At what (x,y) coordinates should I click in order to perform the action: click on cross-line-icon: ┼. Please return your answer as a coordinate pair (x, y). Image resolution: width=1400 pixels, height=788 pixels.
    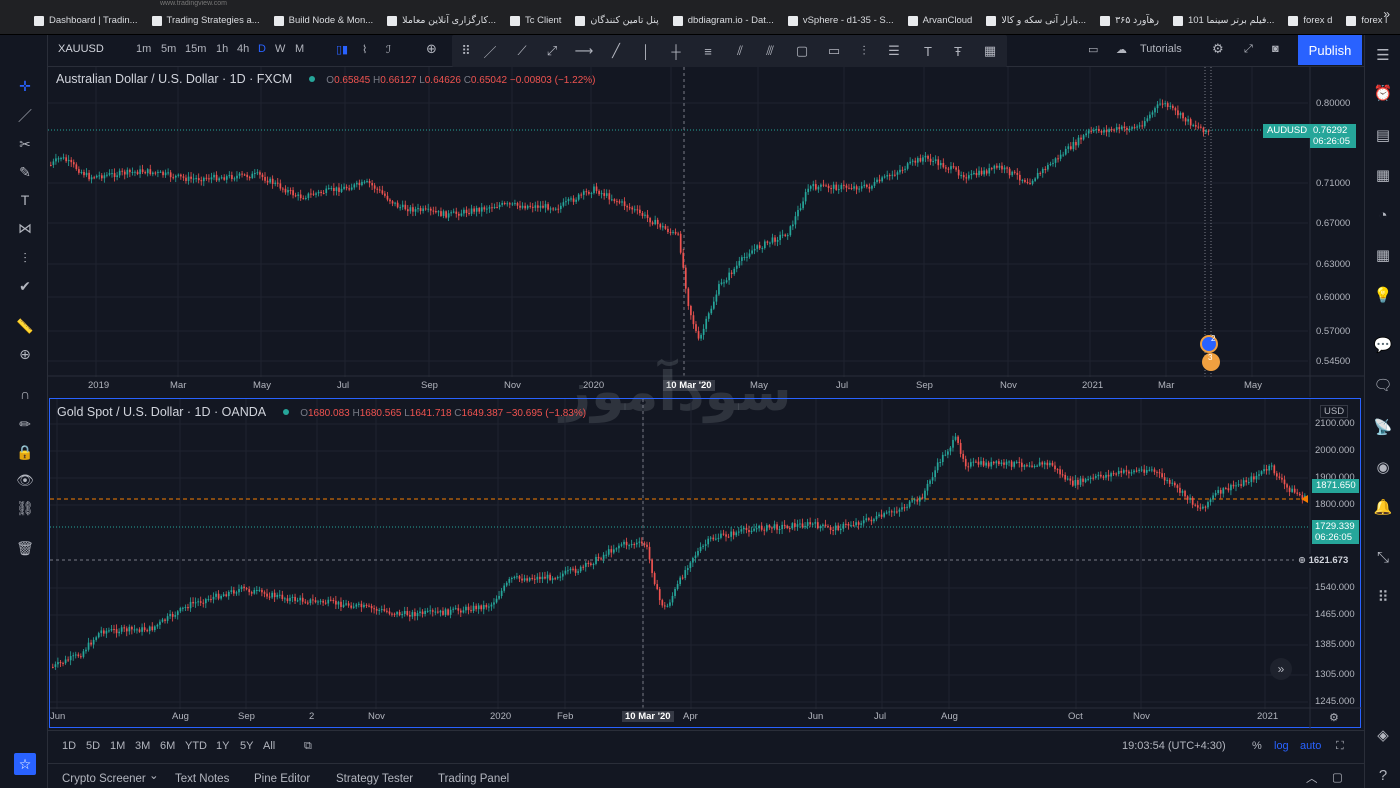
    Looking at the image, I should click on (676, 51).